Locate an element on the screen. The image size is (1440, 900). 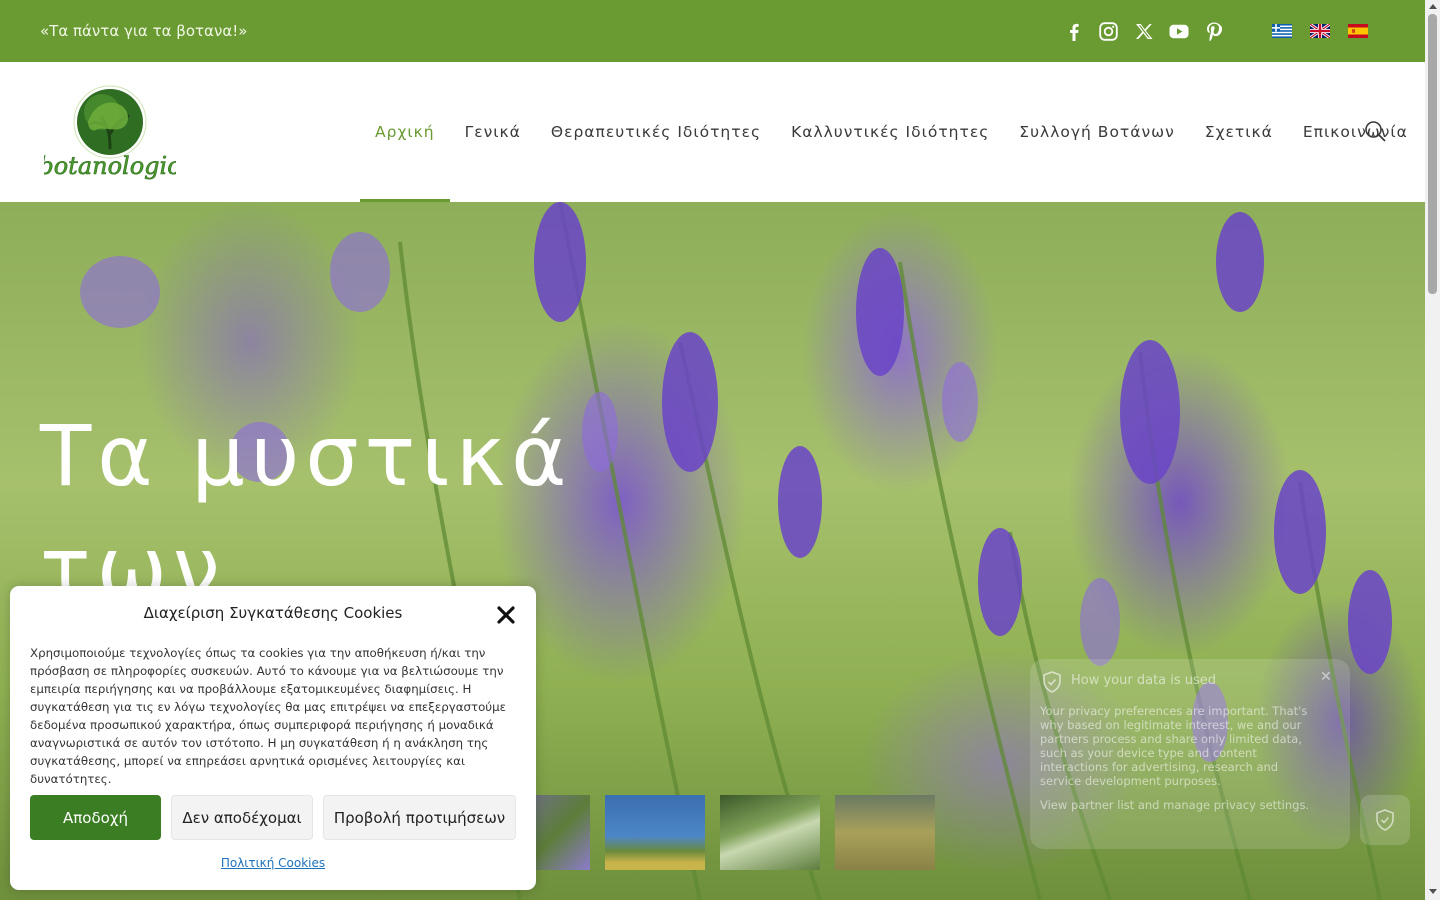
deny-cookies-button: Δεν αποδέχομαι is located at coordinates (242, 817).